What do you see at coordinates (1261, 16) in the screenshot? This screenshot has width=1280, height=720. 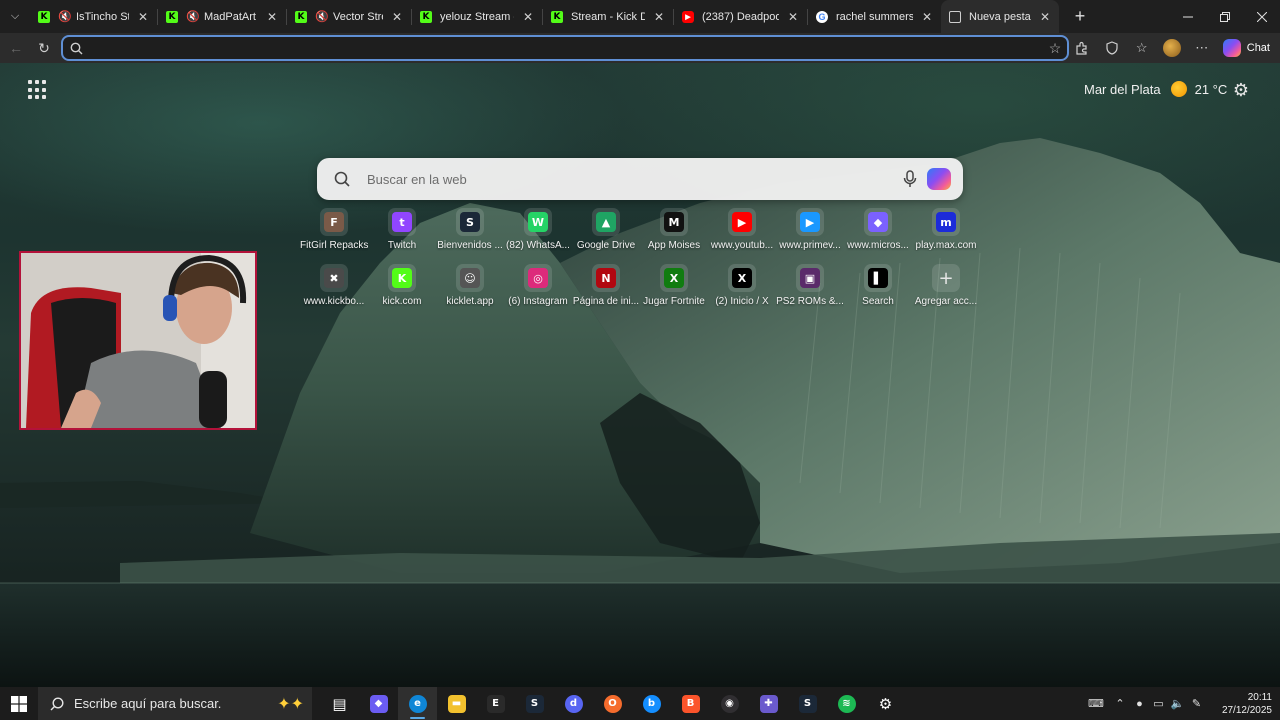 I see `close-window-button` at bounding box center [1261, 16].